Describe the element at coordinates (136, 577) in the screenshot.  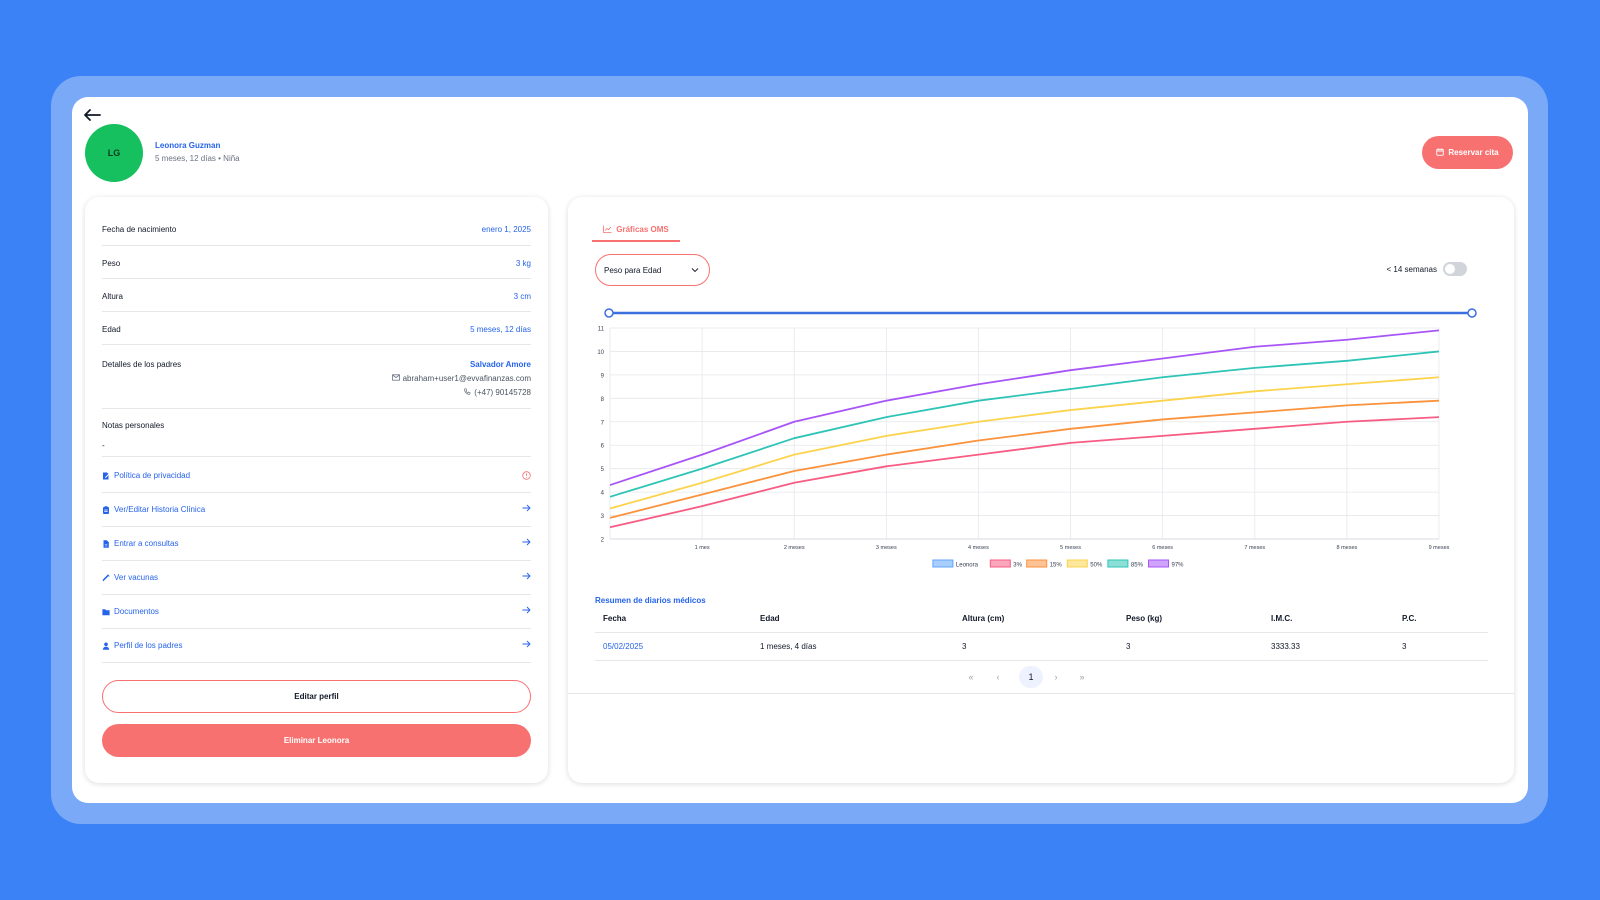
I see `nav-label: Ver vacunas` at that location.